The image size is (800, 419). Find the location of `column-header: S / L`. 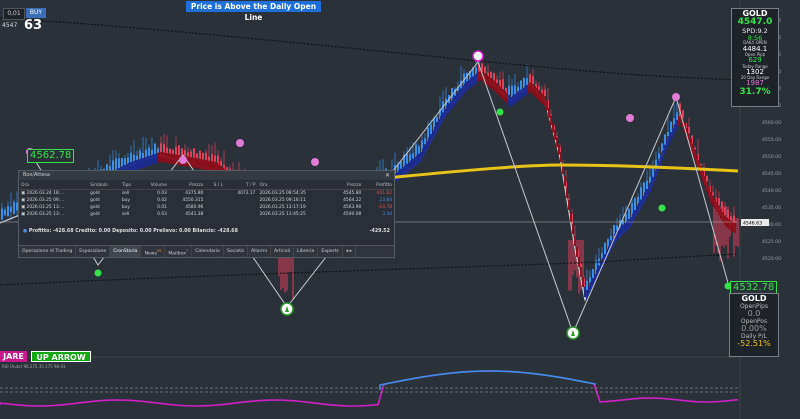

column-header: S / L is located at coordinates (215, 186).